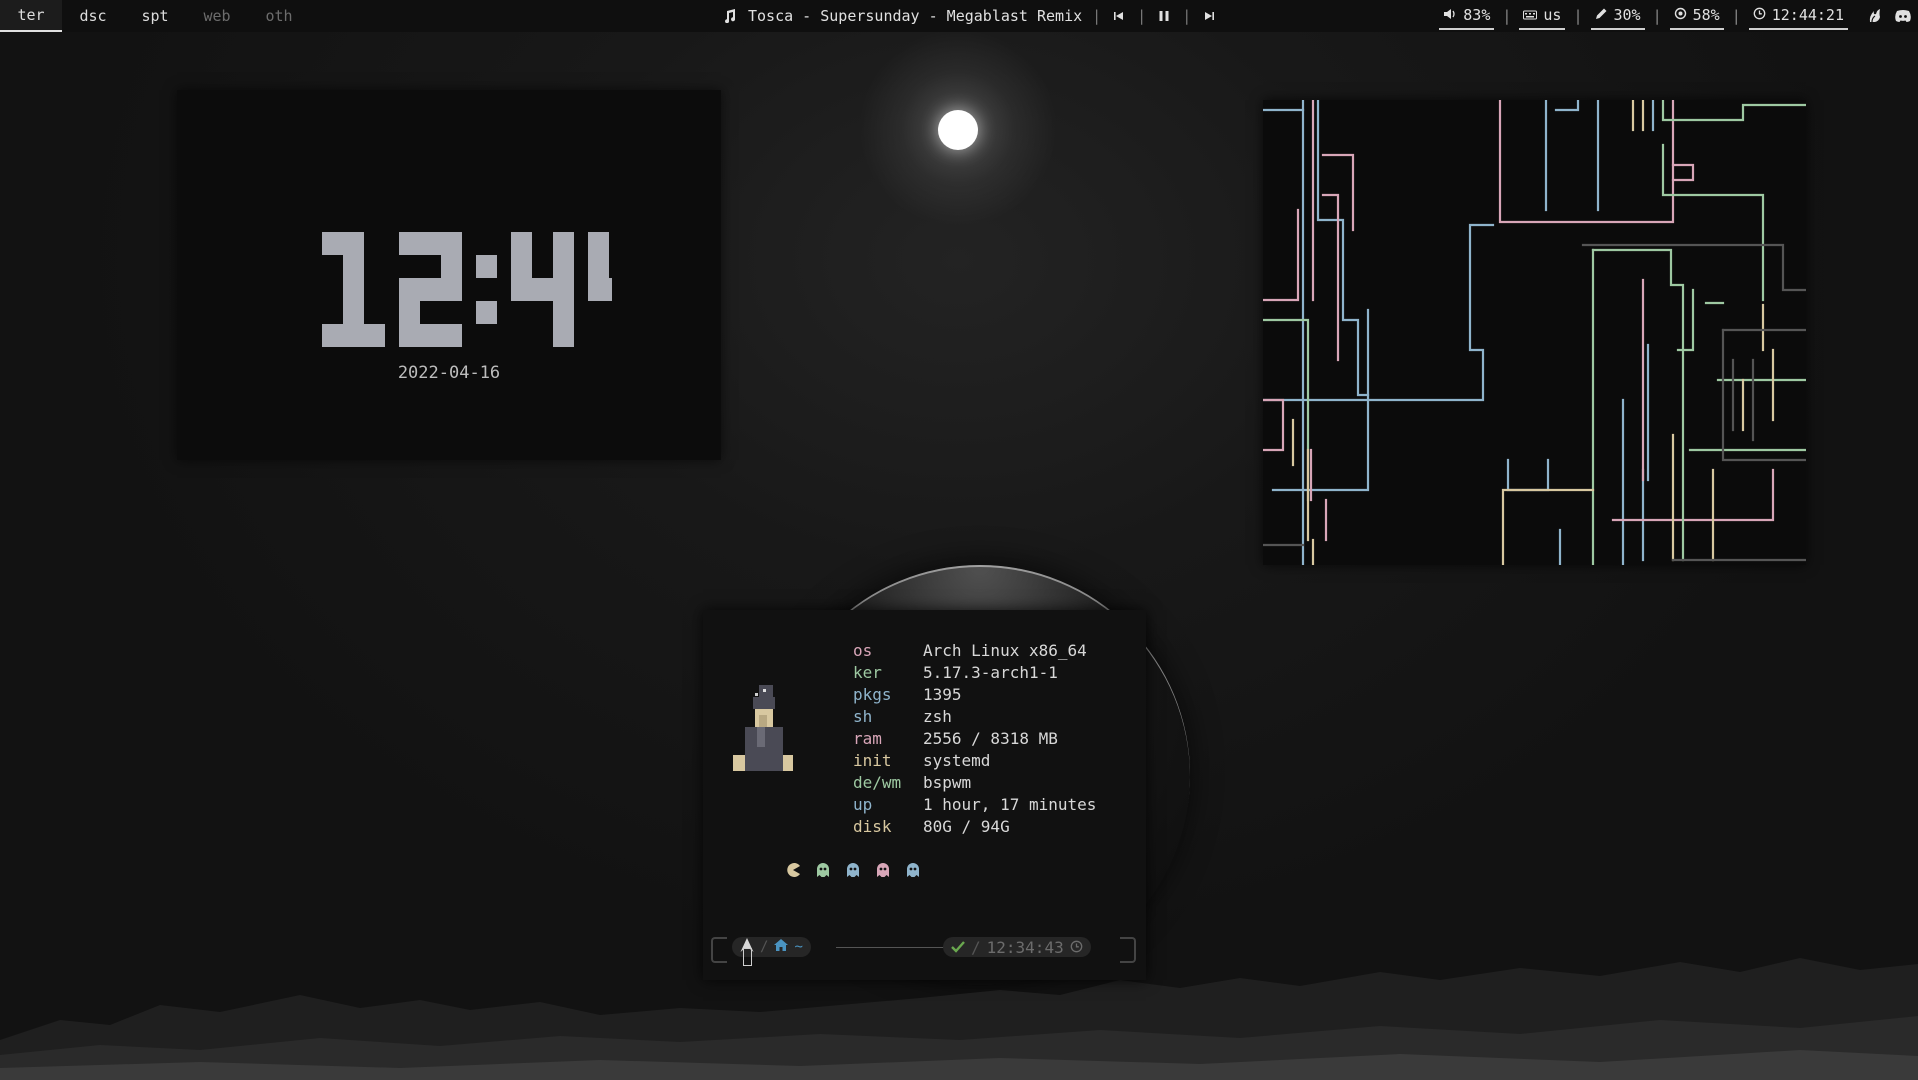  I want to click on previous-icon, so click(1119, 16).